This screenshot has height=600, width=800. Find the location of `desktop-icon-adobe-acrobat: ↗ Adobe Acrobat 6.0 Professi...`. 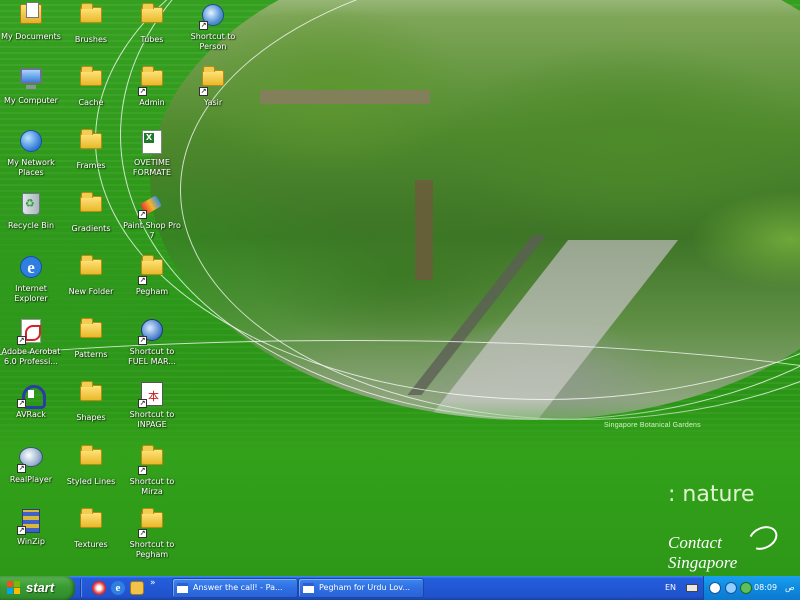

desktop-icon-adobe-acrobat: ↗ Adobe Acrobat 6.0 Professi... is located at coordinates (31, 348).